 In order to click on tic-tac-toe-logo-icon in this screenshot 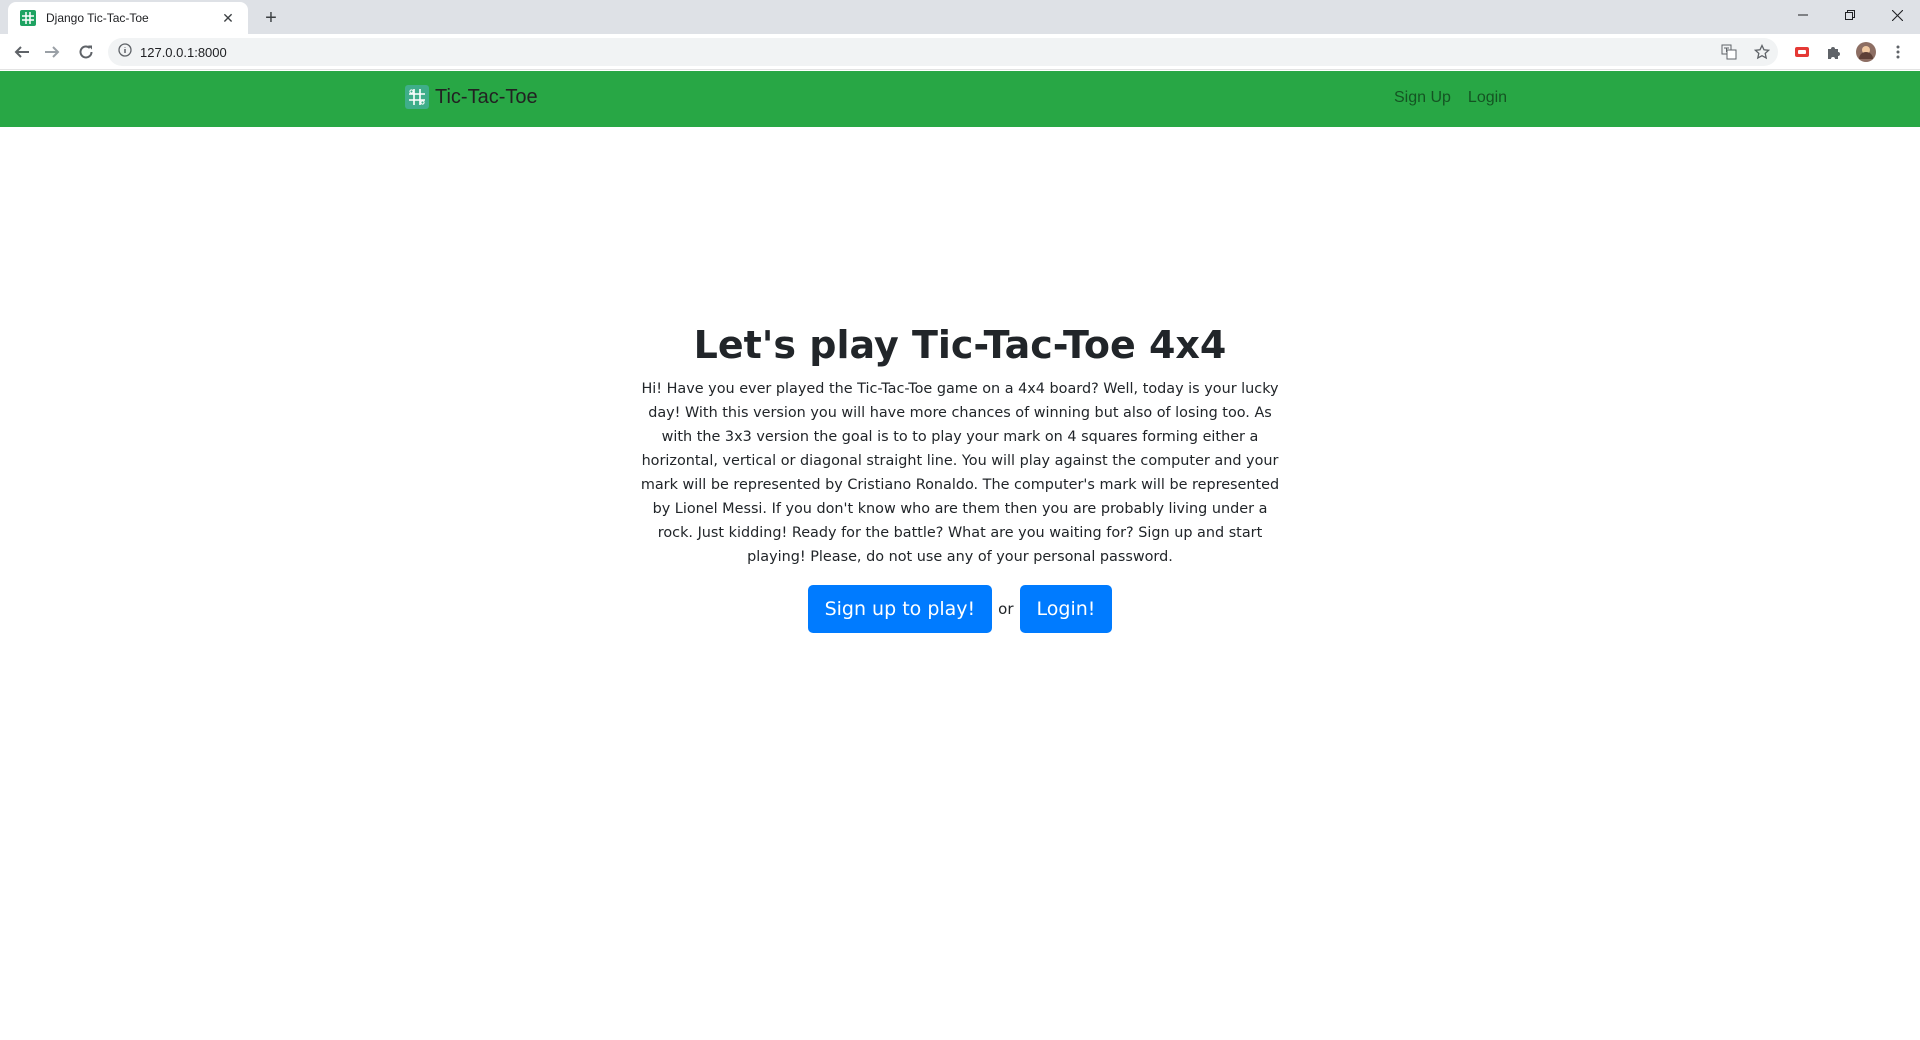, I will do `click(417, 97)`.